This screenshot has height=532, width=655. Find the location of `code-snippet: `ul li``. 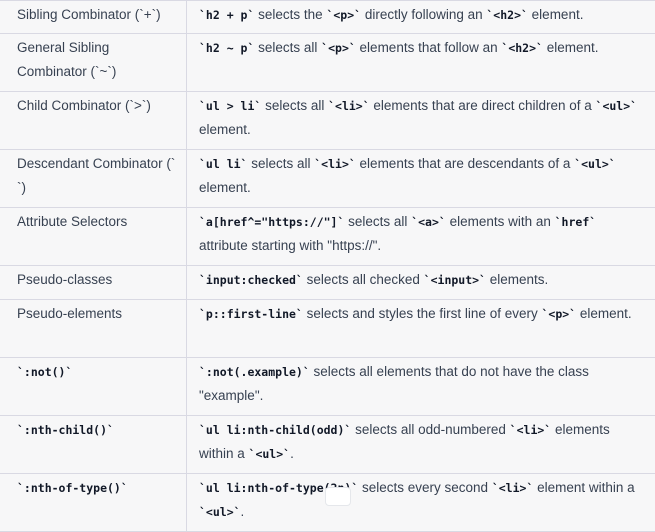

code-snippet: `ul li` is located at coordinates (223, 164).